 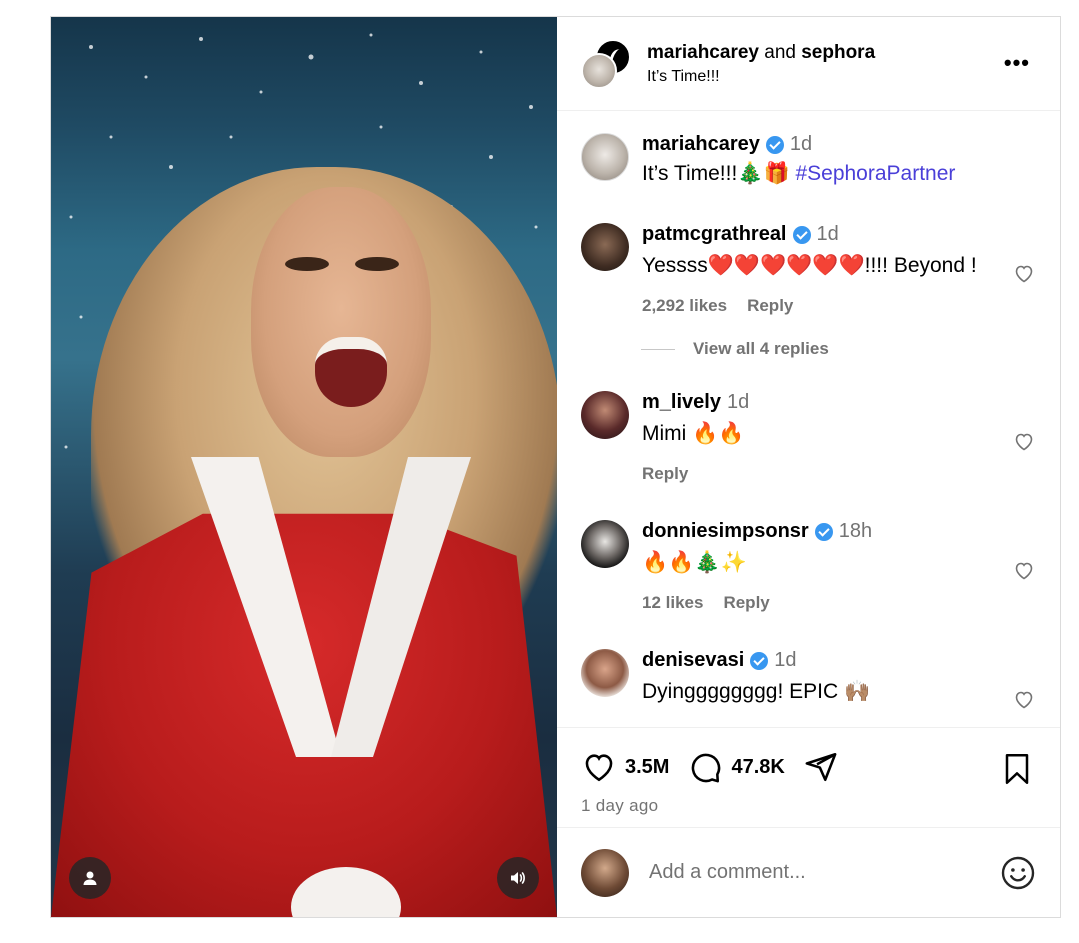 I want to click on comment-body: denisevasi 1d Dyingggggggg! EPIC 🙌🏽, so click(x=819, y=676).